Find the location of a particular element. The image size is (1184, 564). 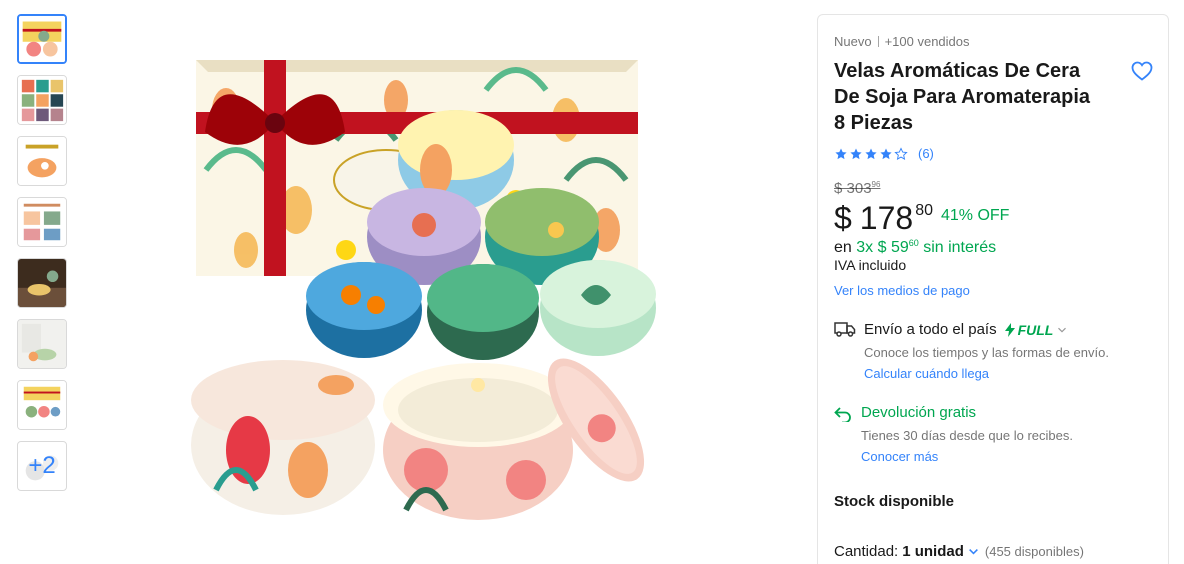

lightning-icon is located at coordinates (1009, 329).